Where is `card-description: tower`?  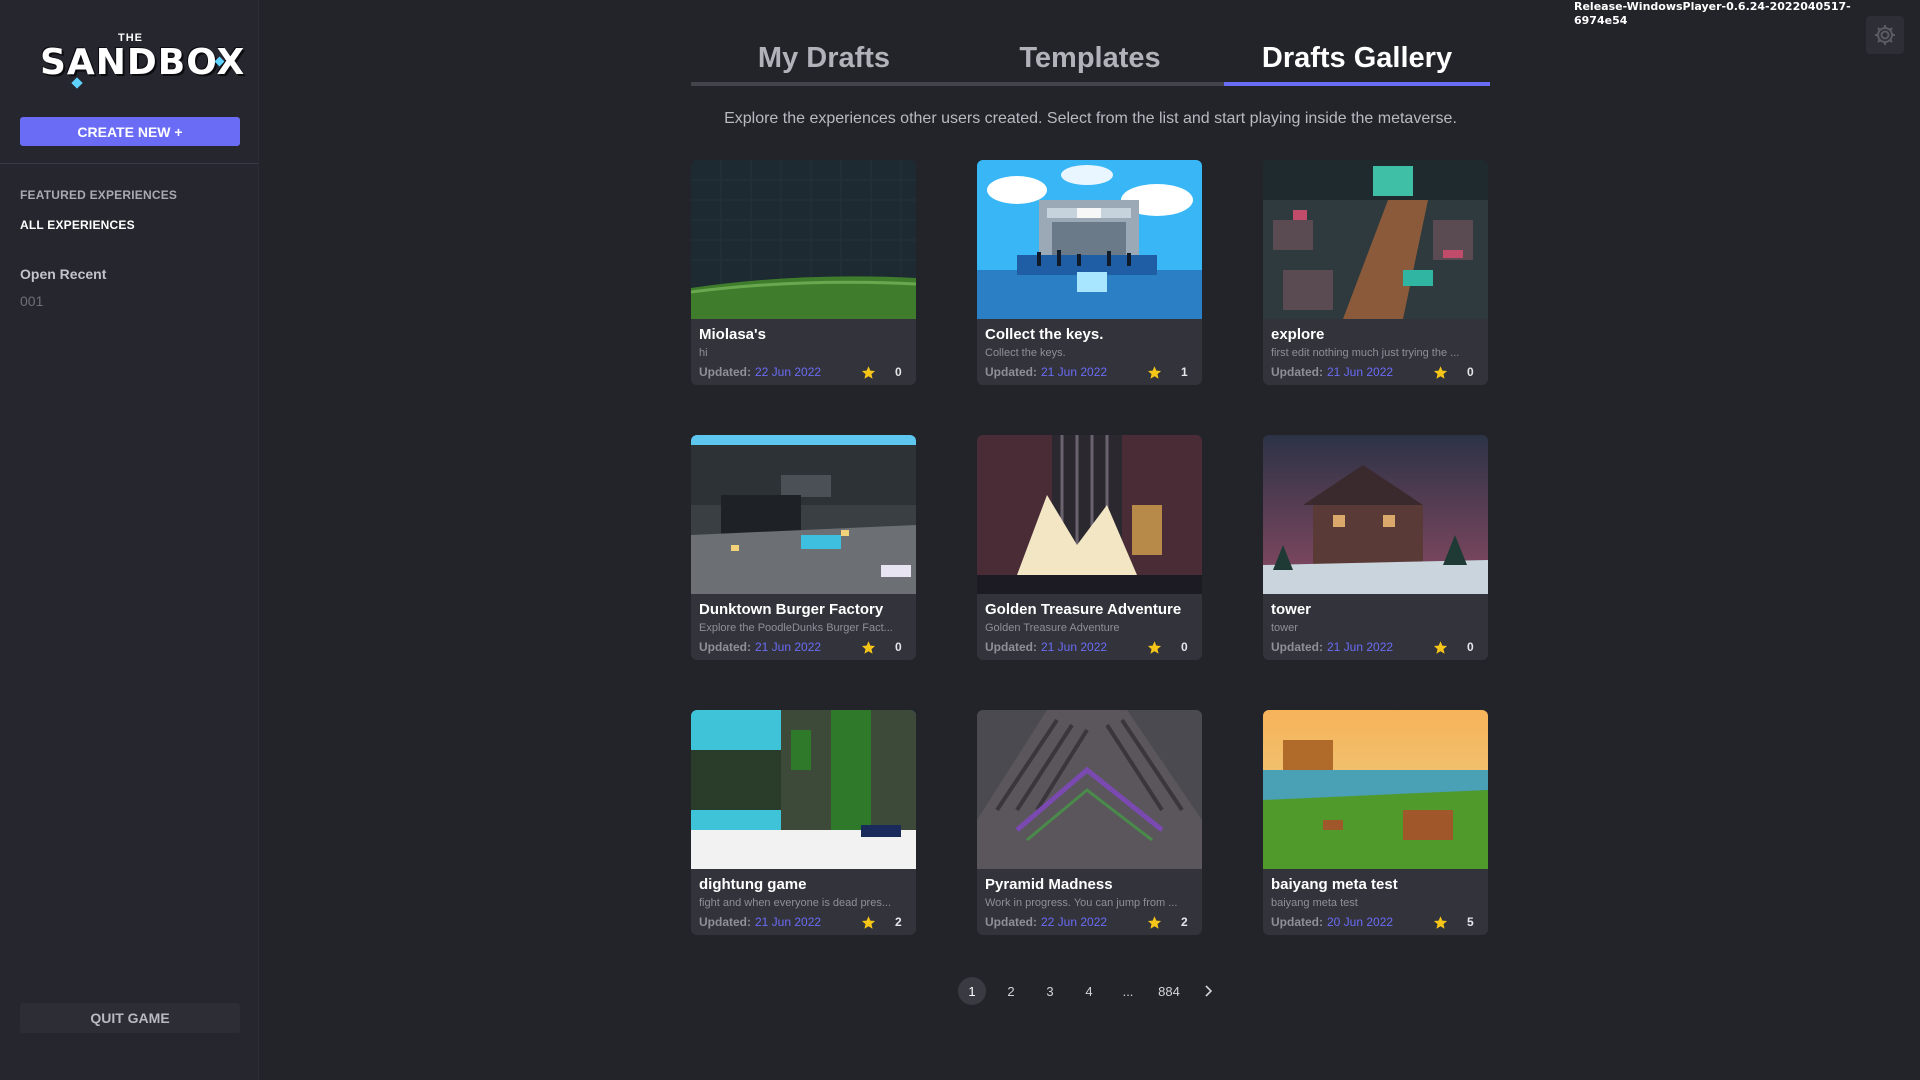
card-description: tower is located at coordinates (1284, 628).